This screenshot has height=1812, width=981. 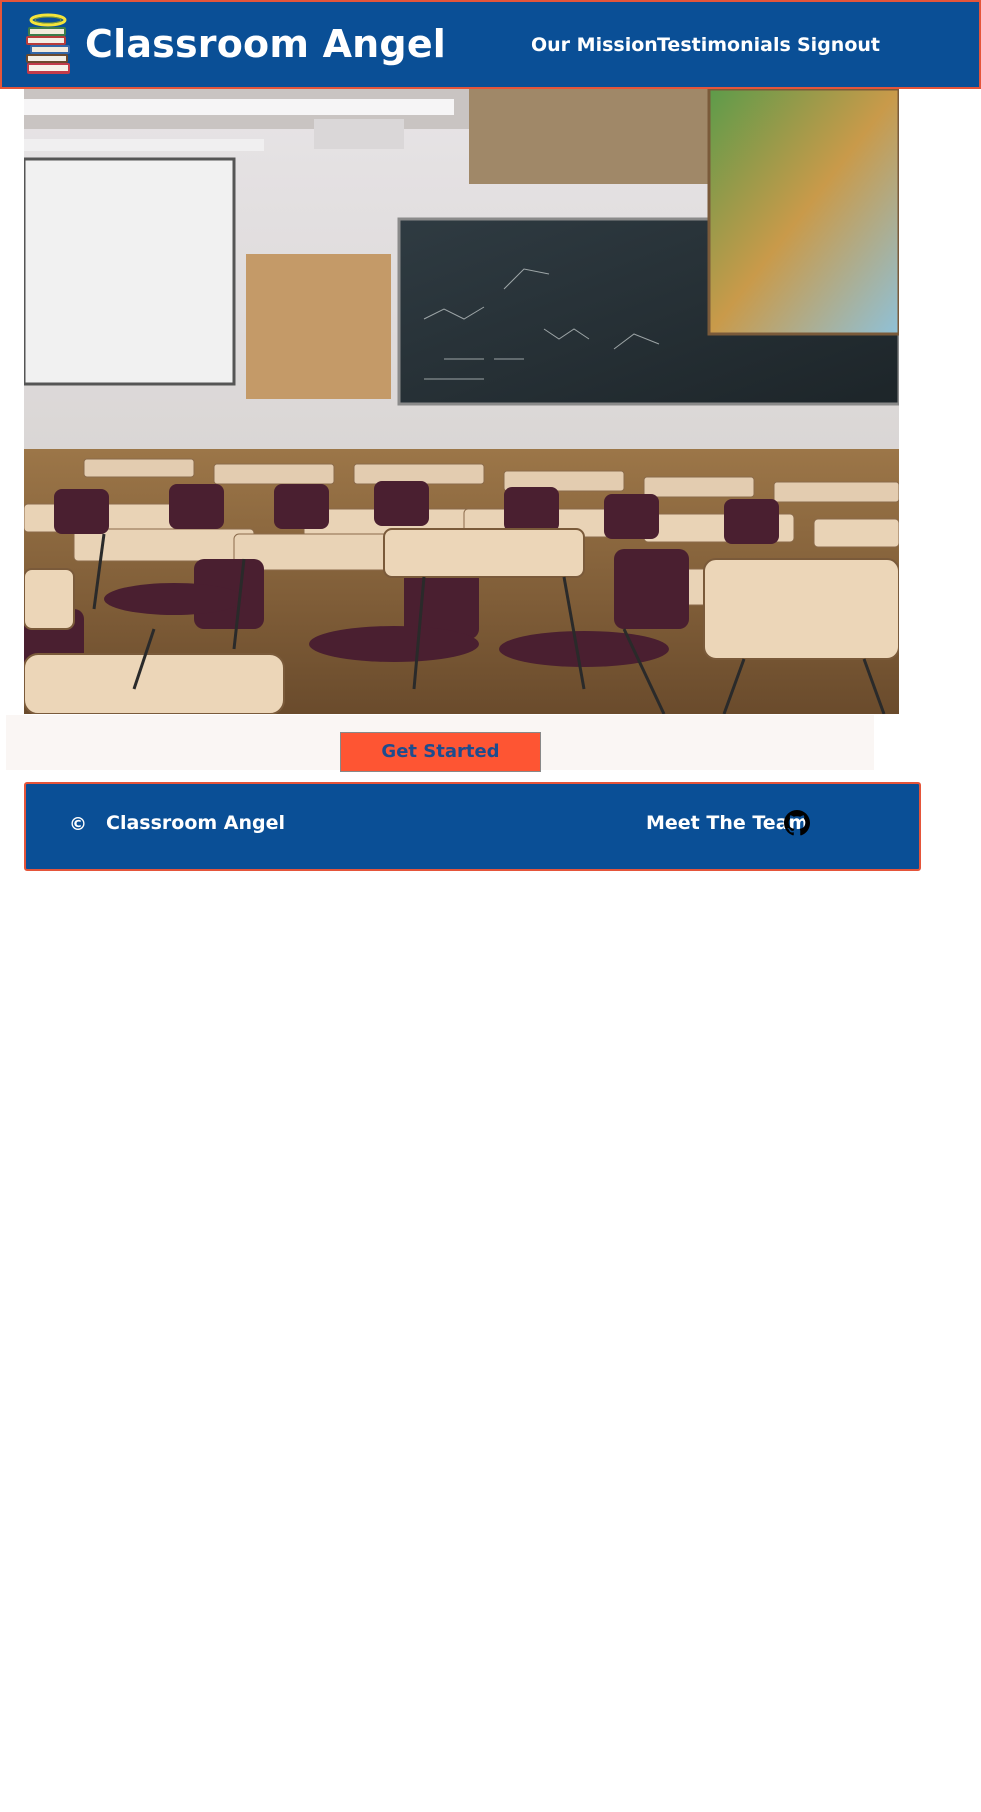 I want to click on copyright-symbol: ©, so click(x=78, y=824).